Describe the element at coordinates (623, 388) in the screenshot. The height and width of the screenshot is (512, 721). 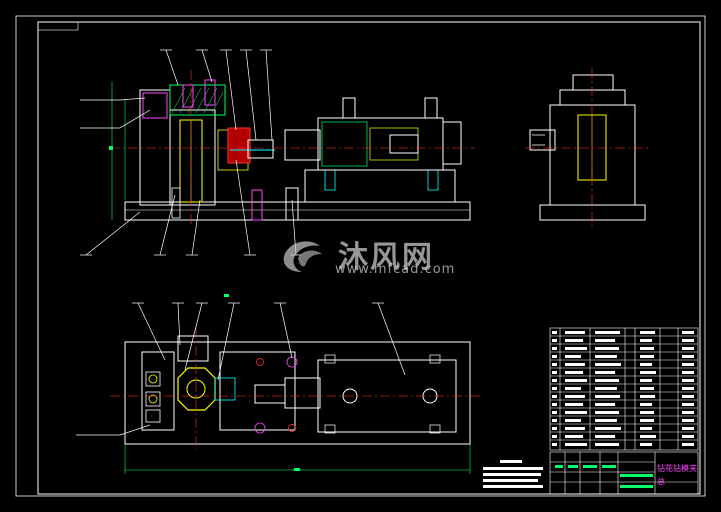
I see `parts-list-entries` at that location.